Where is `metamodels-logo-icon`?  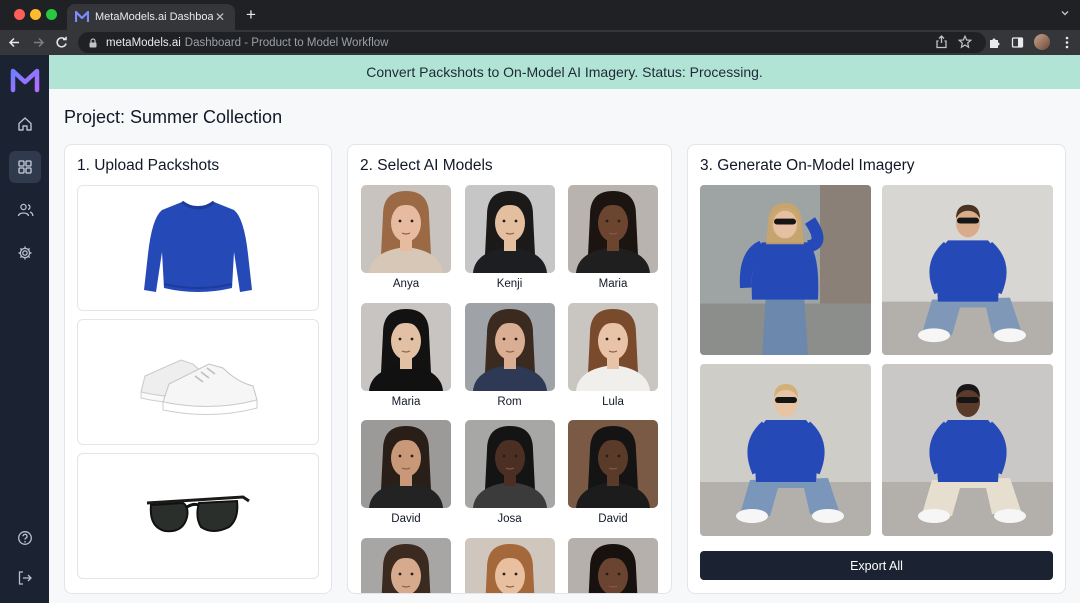 metamodels-logo-icon is located at coordinates (25, 80).